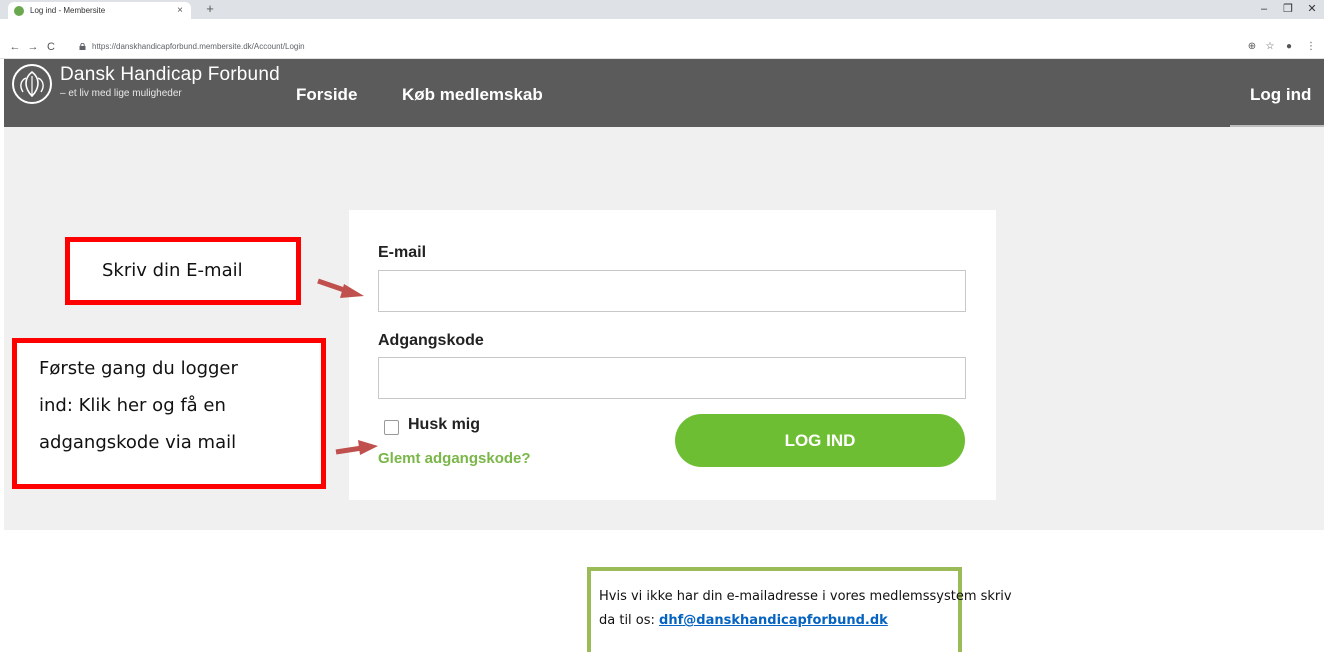 Image resolution: width=1324 pixels, height=652 pixels. I want to click on tab-title: Log ind - Membersite, so click(68, 10).